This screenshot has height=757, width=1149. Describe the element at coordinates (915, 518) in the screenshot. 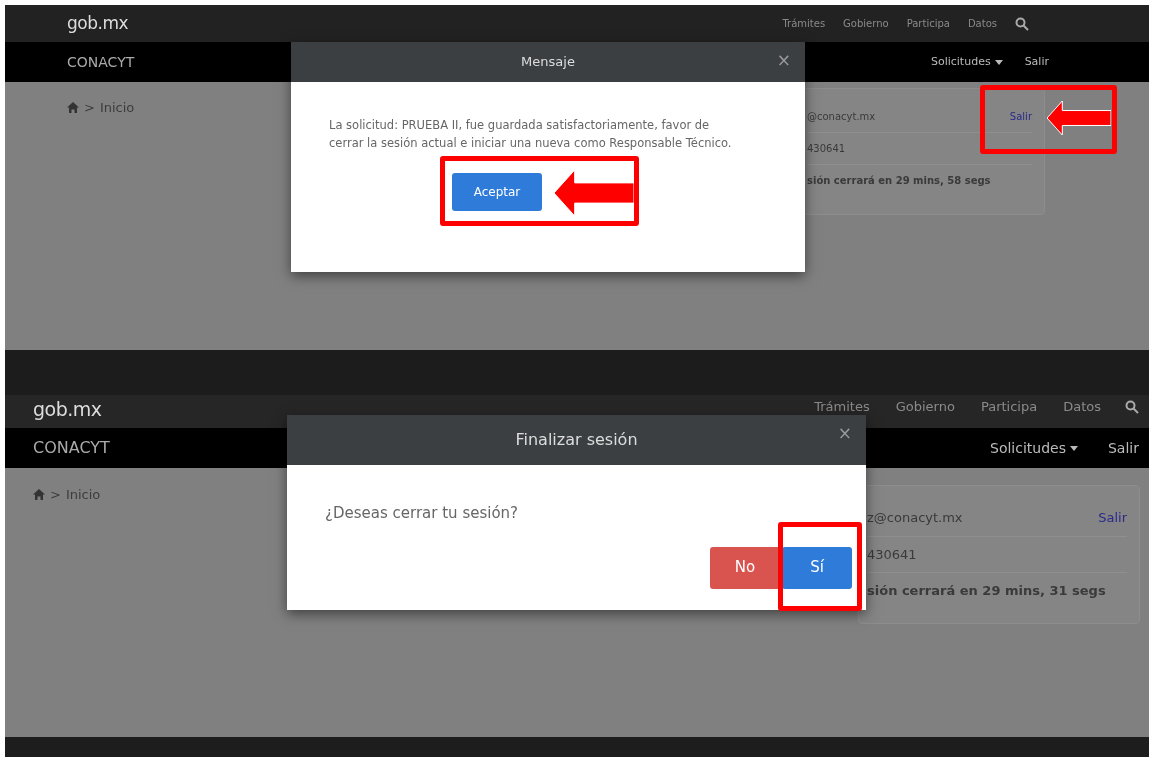

I see `user-email: z@conacyt.mx` at that location.